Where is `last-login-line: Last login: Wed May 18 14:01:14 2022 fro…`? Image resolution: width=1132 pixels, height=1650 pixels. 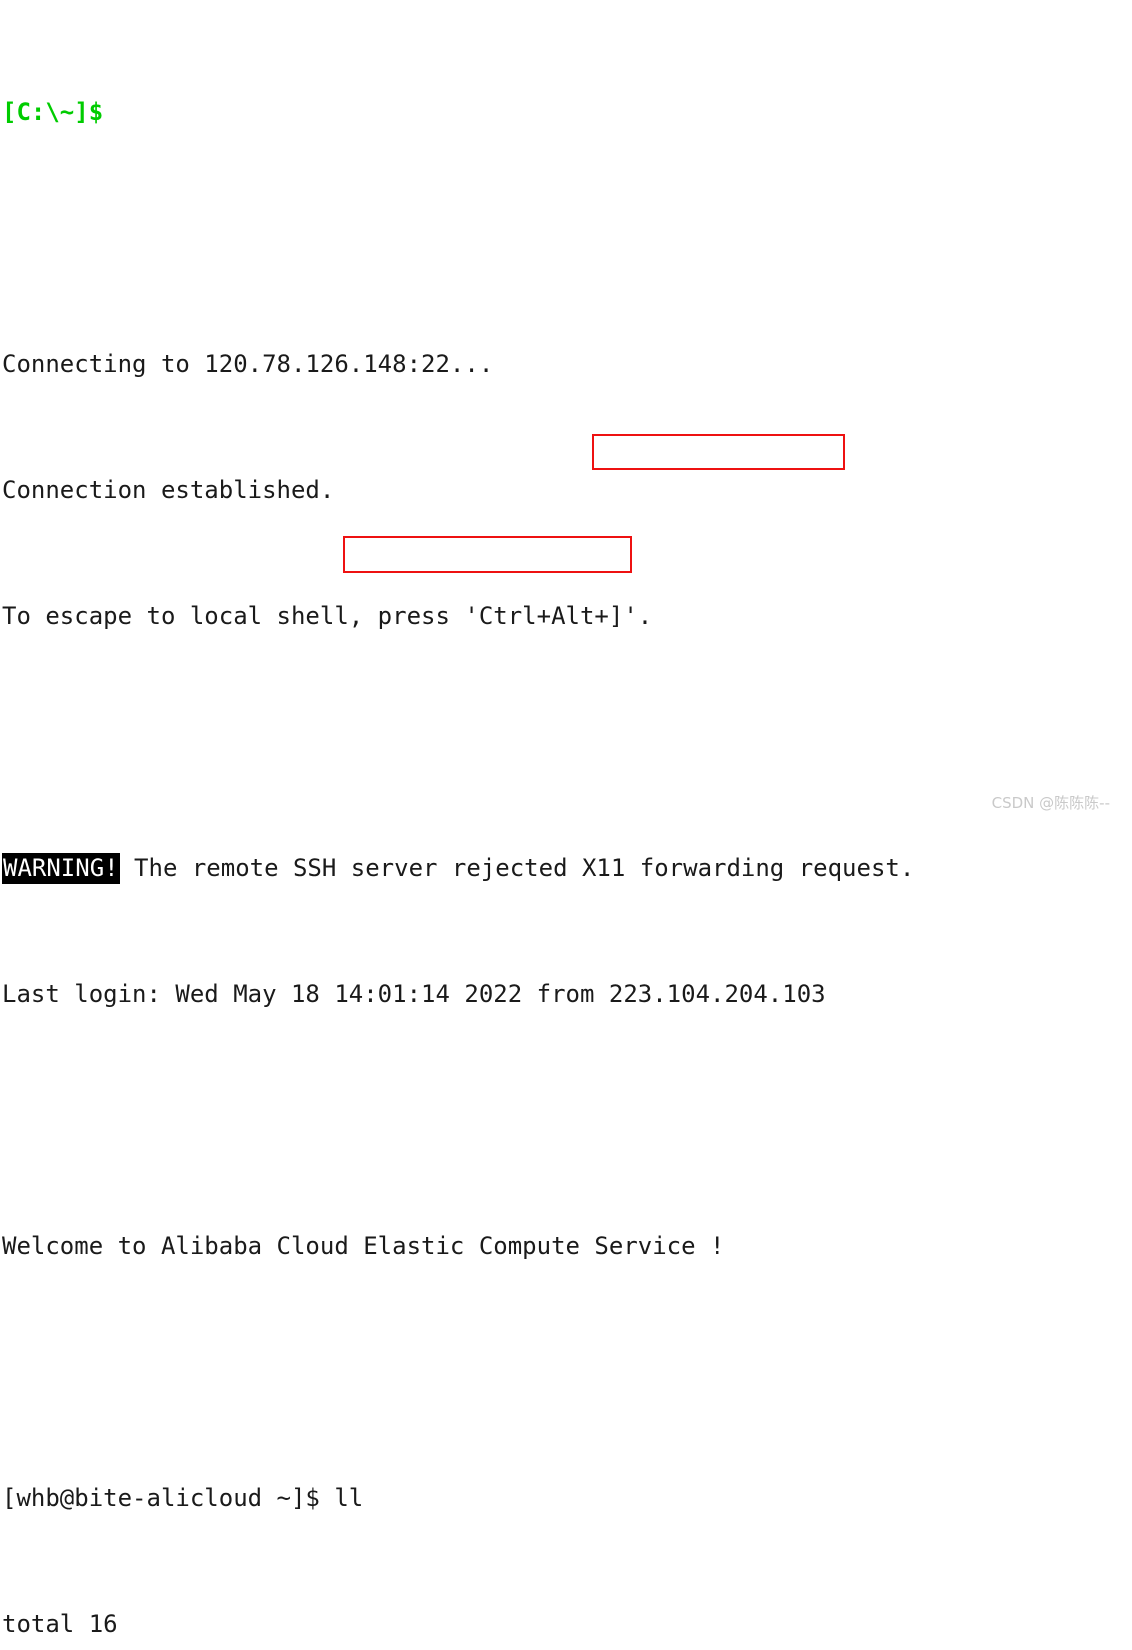
last-login-line: Last login: Wed May 18 14:01:14 2022 fro… is located at coordinates (566, 995).